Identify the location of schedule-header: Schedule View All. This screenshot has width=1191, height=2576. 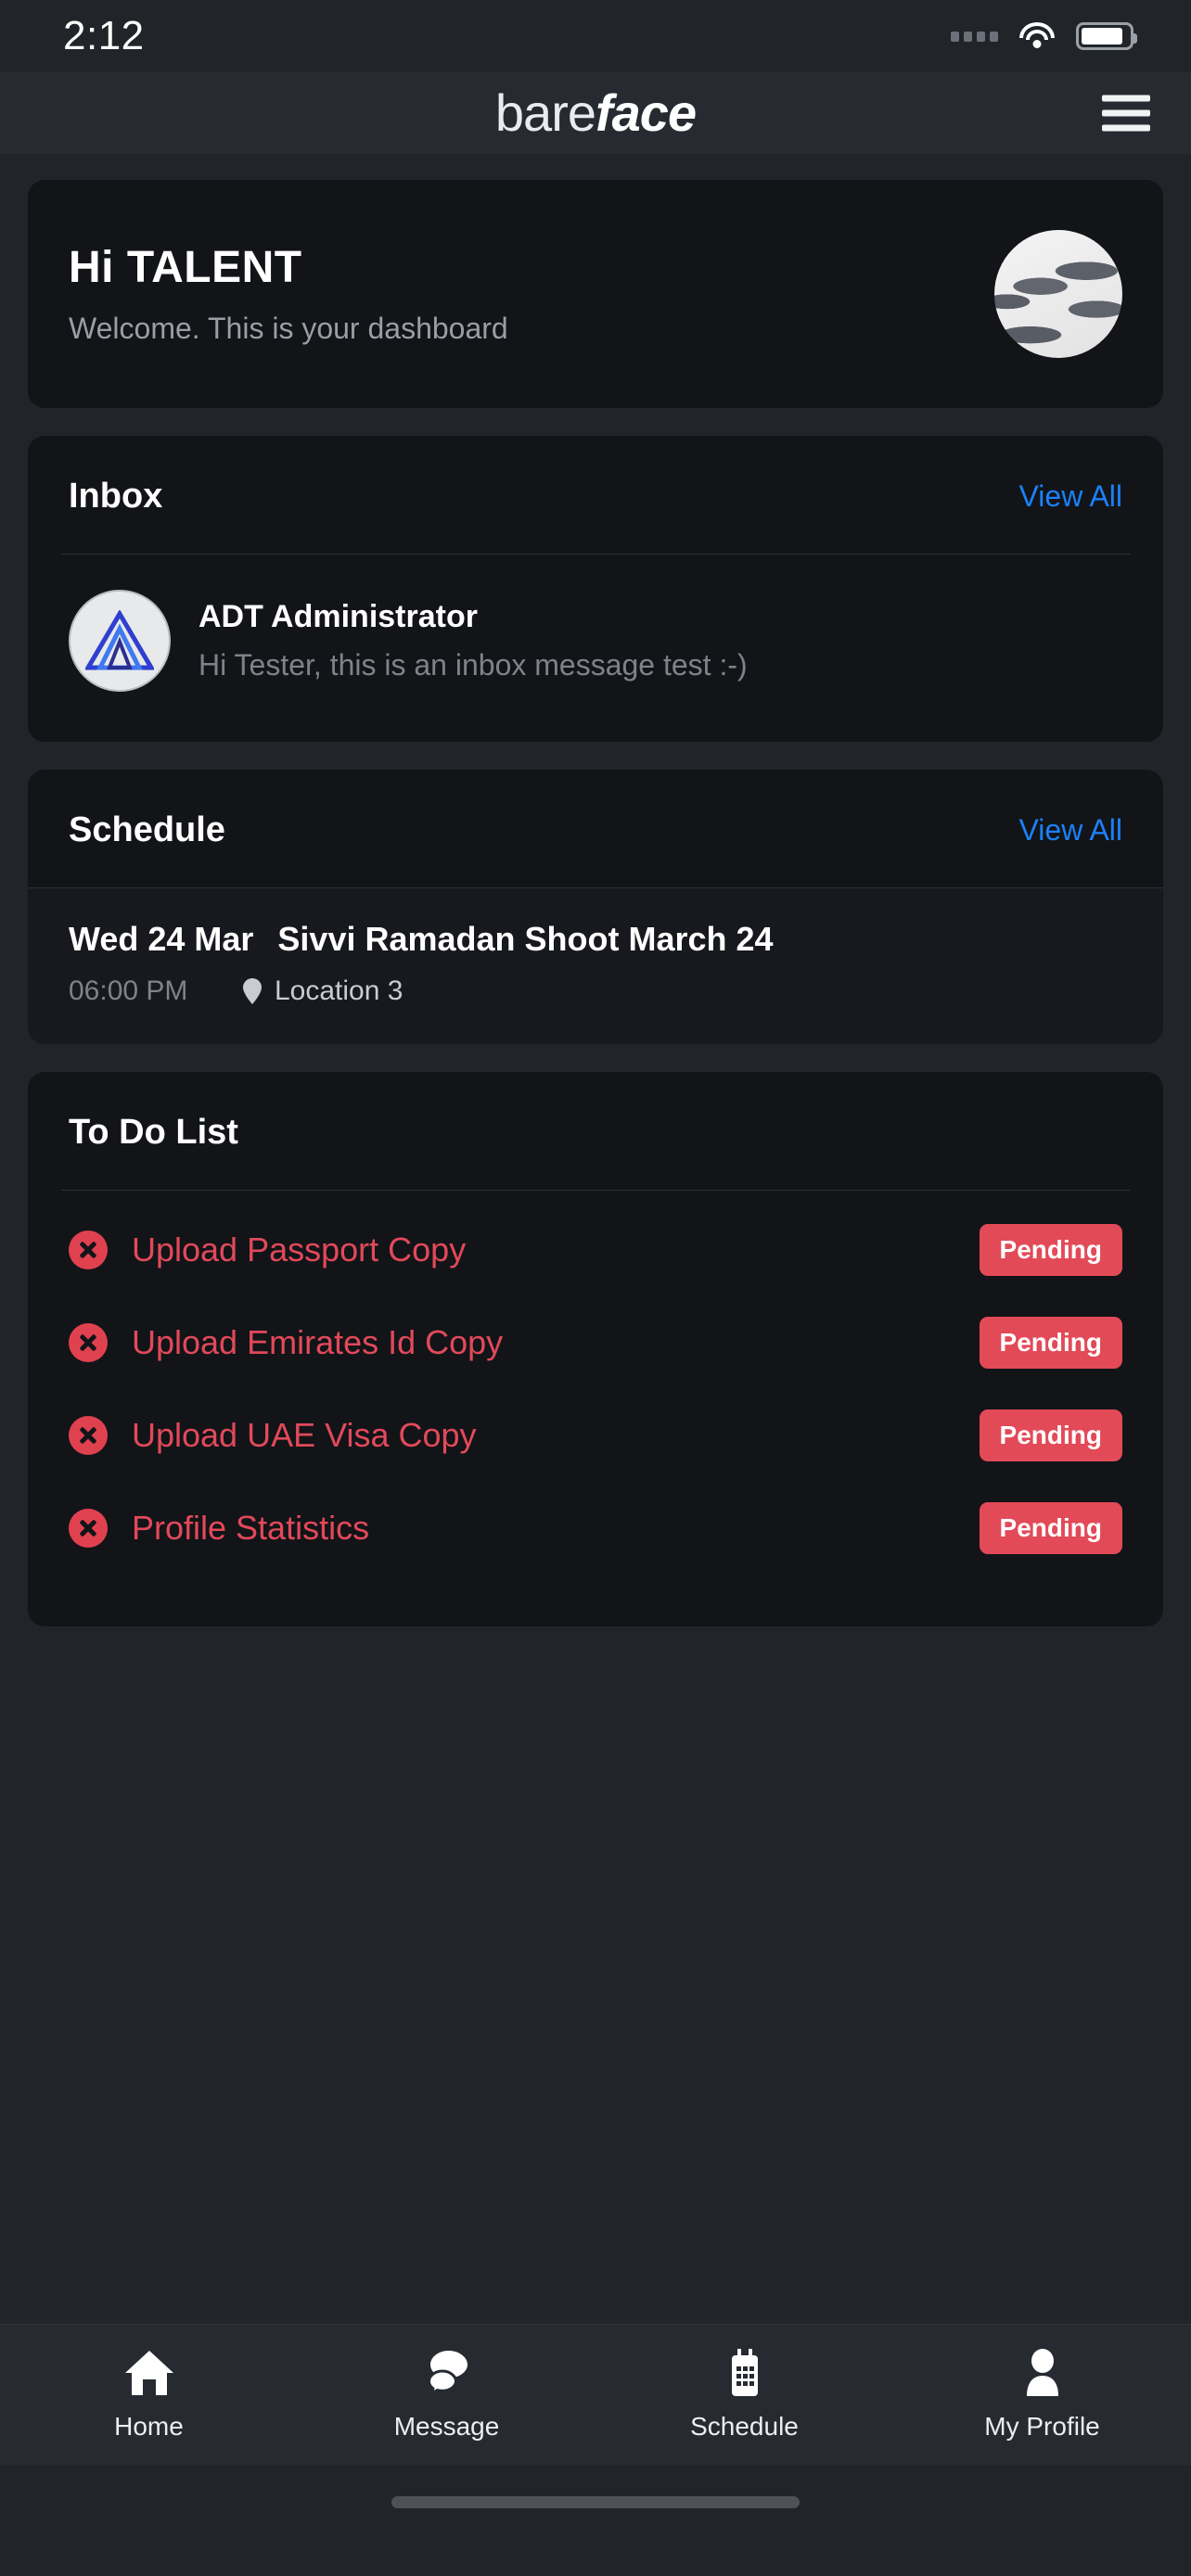
(595, 829).